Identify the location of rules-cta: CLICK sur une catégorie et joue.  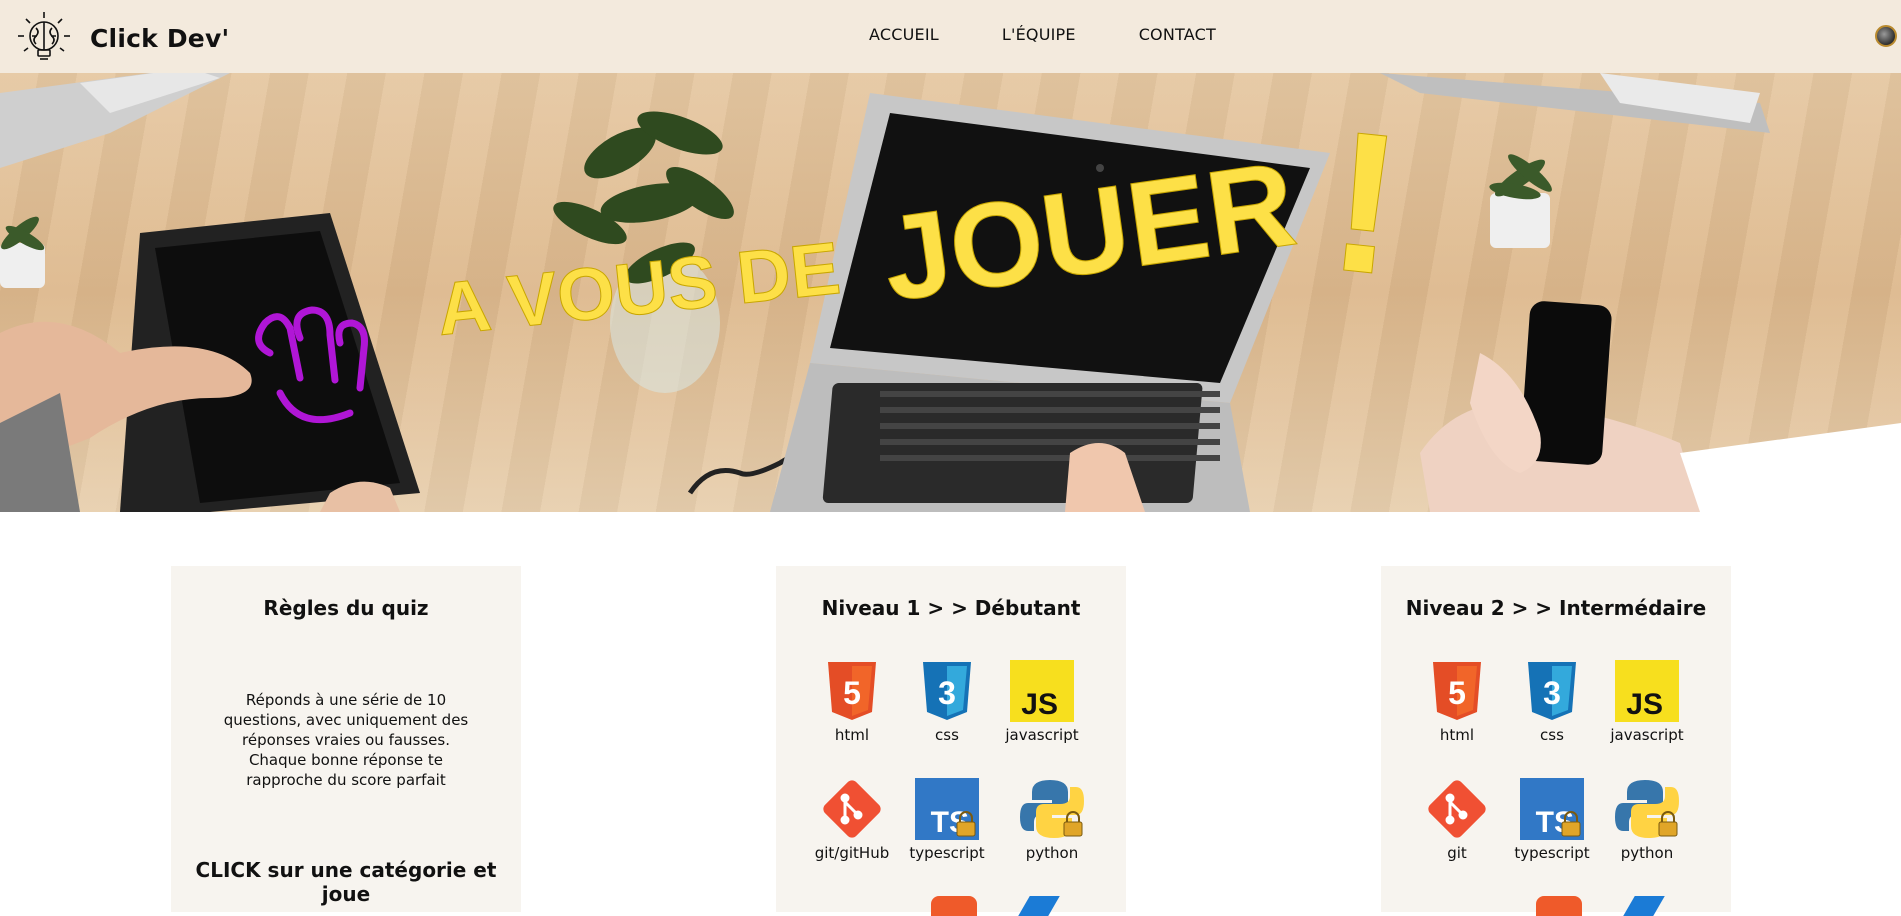
(346, 882).